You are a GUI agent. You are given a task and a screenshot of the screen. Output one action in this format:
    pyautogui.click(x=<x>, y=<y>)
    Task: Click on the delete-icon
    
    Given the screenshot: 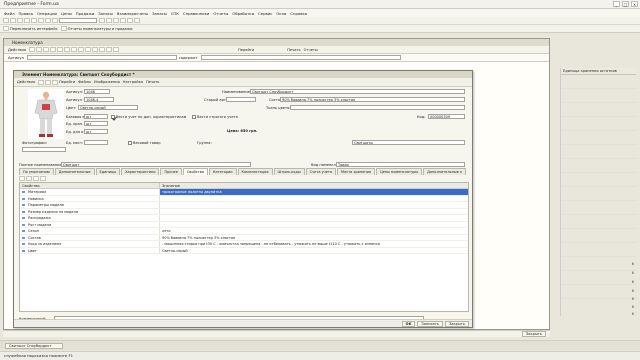 What is the action you would take?
    pyautogui.click(x=60, y=49)
    